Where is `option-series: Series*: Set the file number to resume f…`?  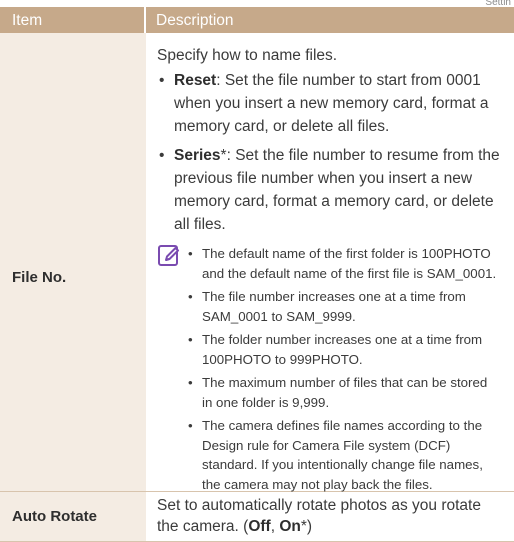
option-series: Series*: Set the file number to resume f… is located at coordinates (328, 190).